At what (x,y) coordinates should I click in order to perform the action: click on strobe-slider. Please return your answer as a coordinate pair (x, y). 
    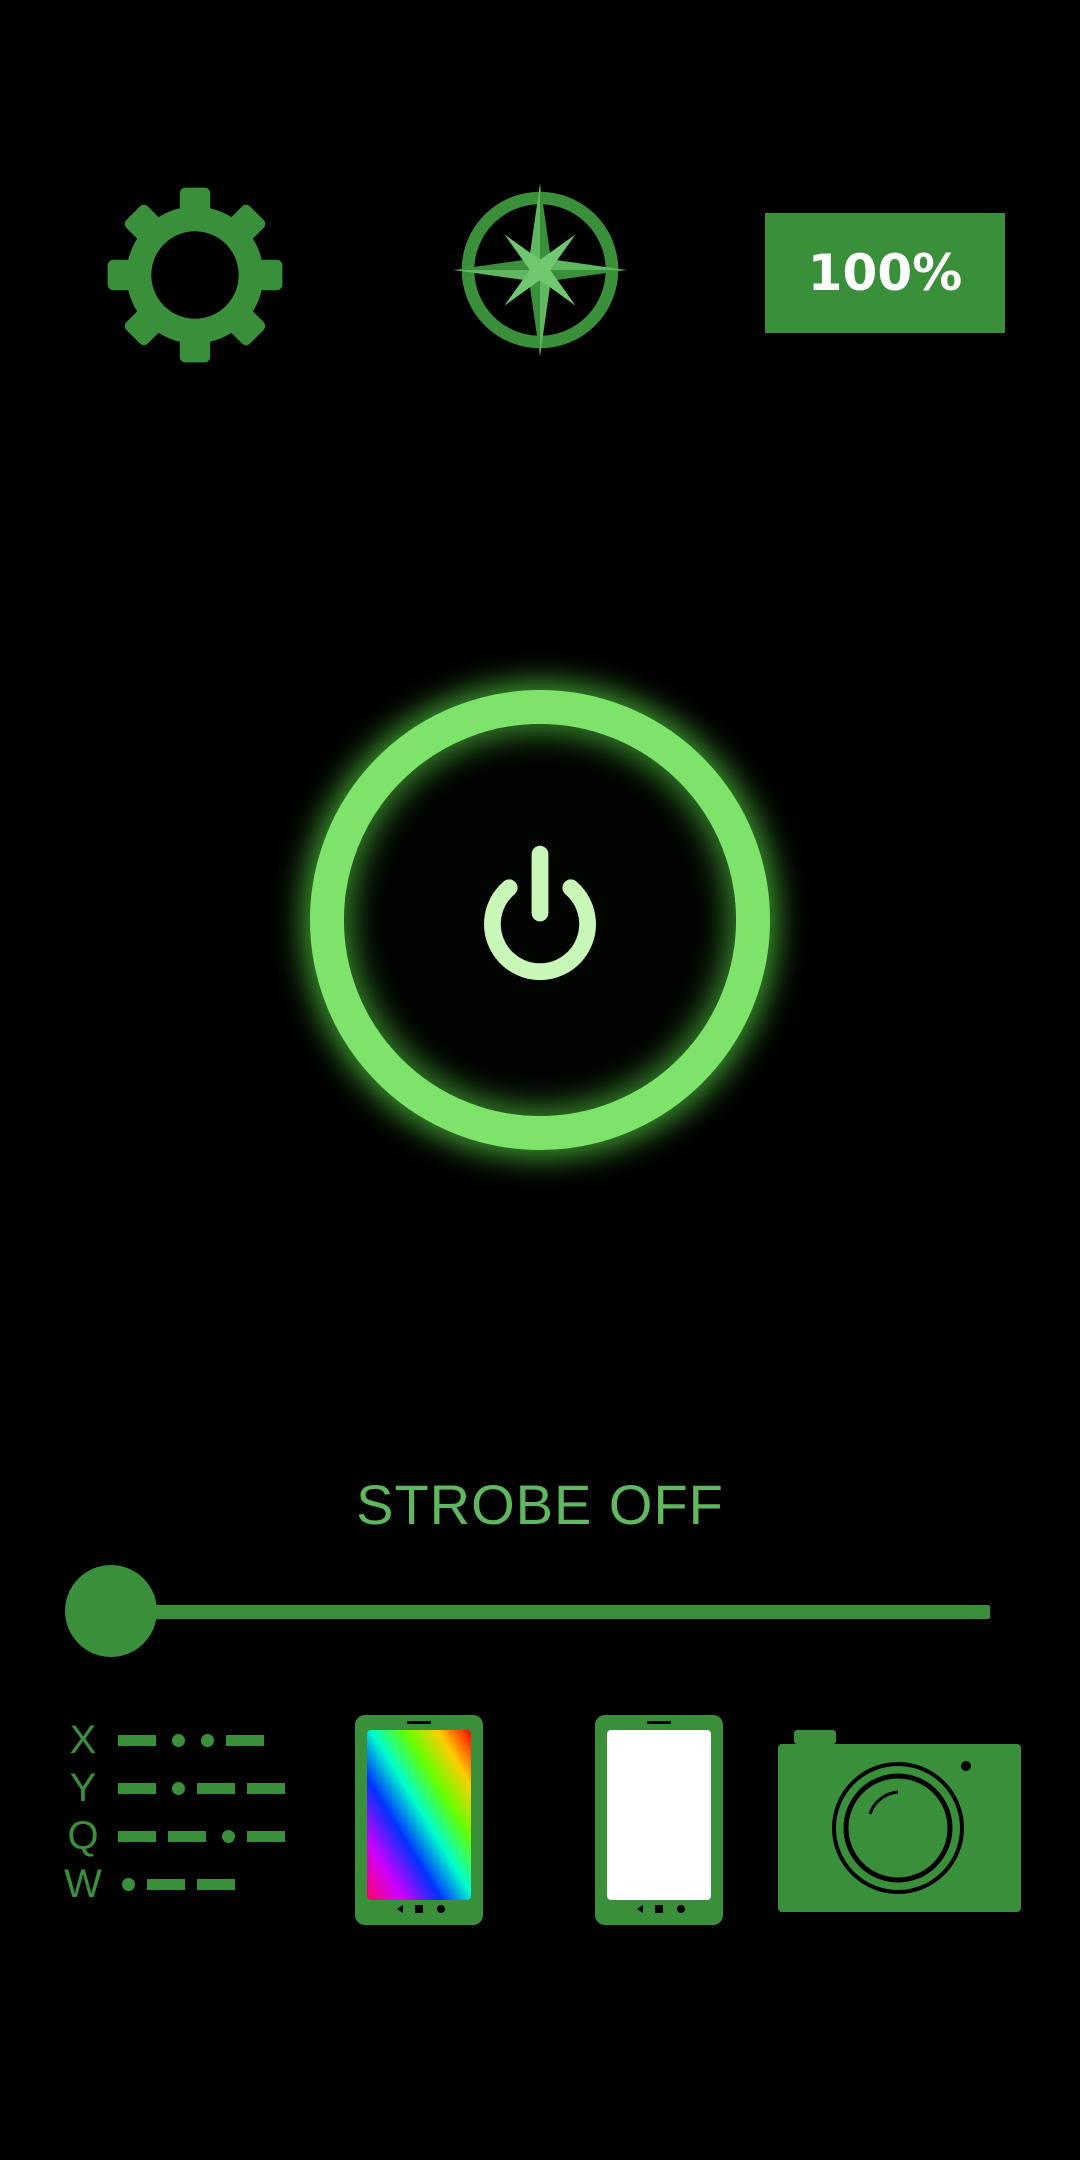
    Looking at the image, I should click on (532, 1611).